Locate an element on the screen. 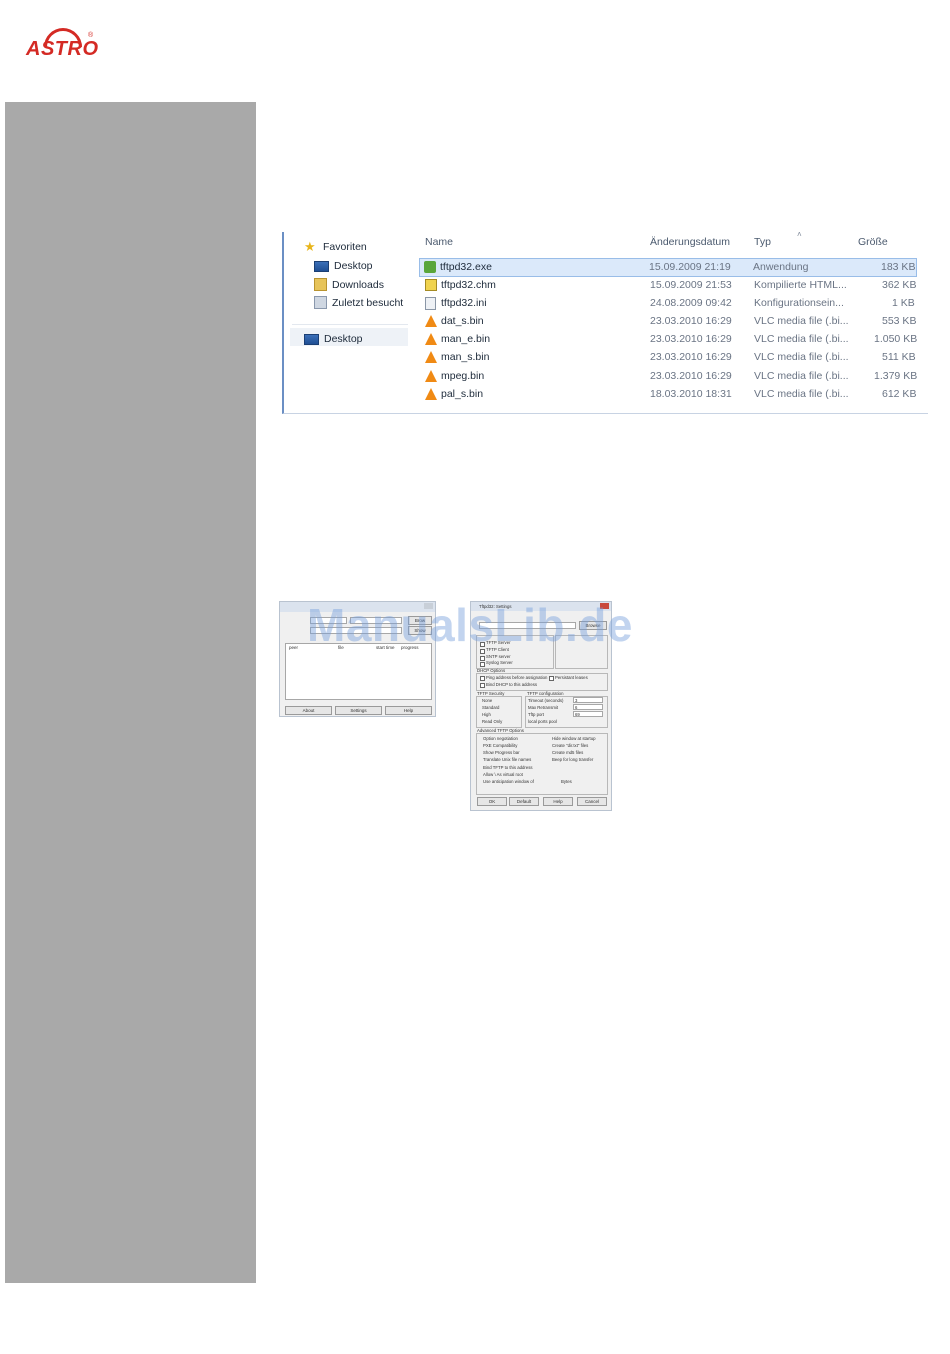 The height and width of the screenshot is (1354, 950). nav-item-label: Favoriten is located at coordinates (345, 247).